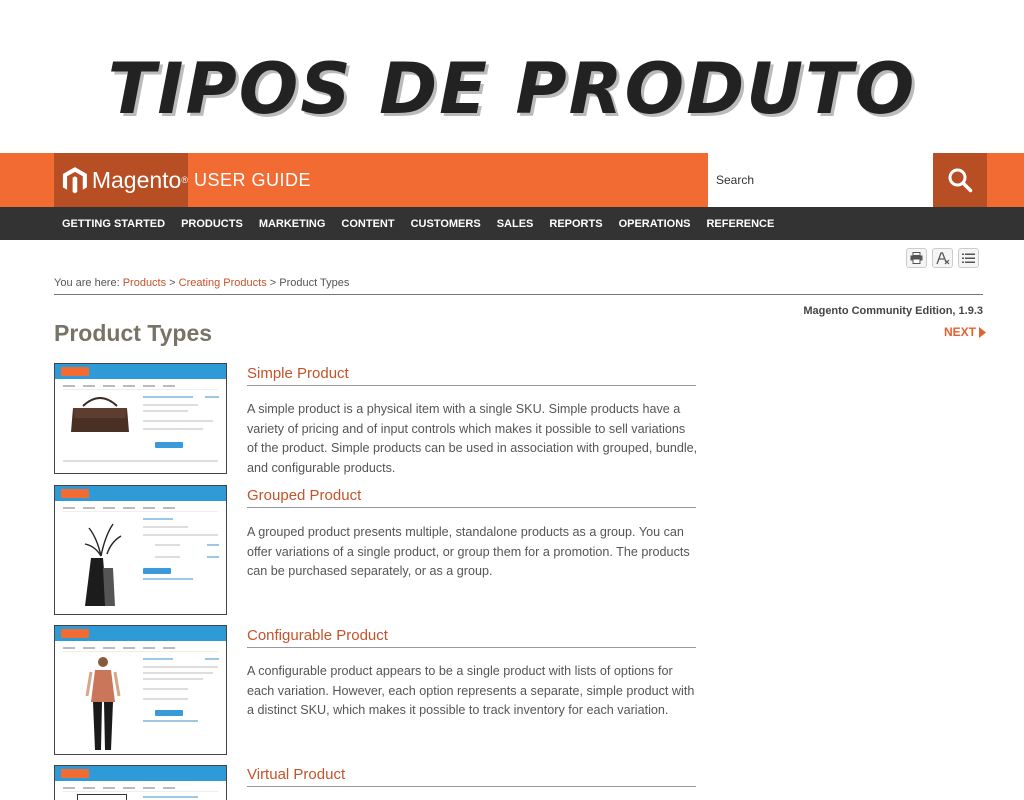 This screenshot has height=800, width=1024. I want to click on handbag-image, so click(100, 414).